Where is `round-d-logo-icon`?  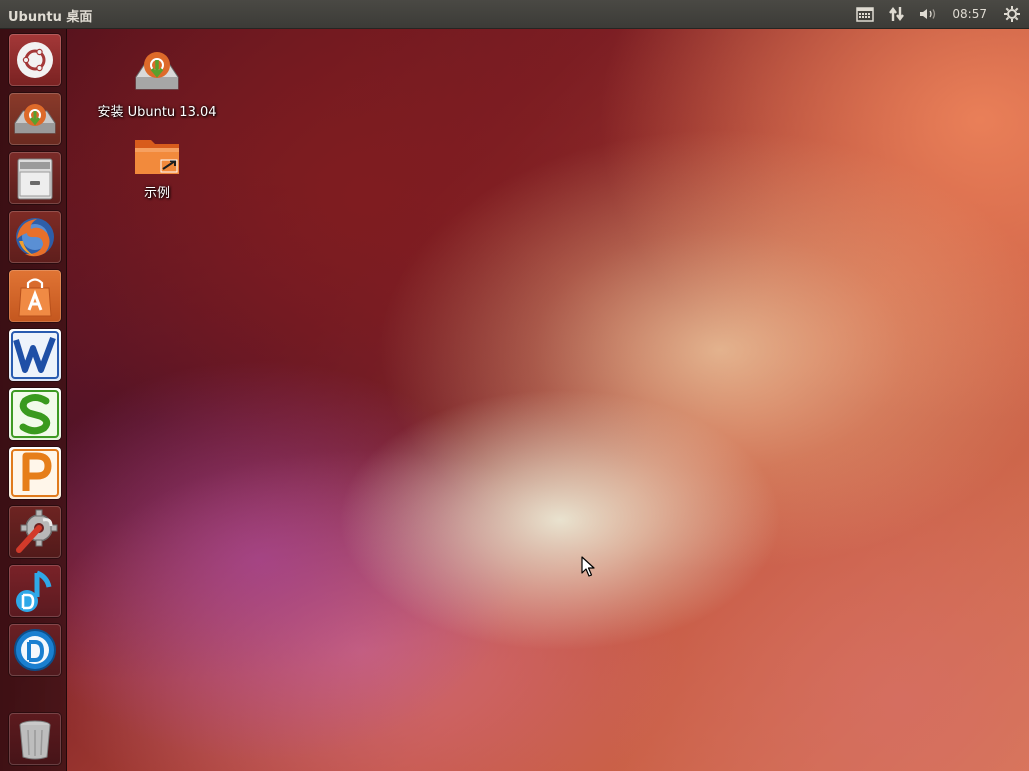 round-d-logo-icon is located at coordinates (35, 650).